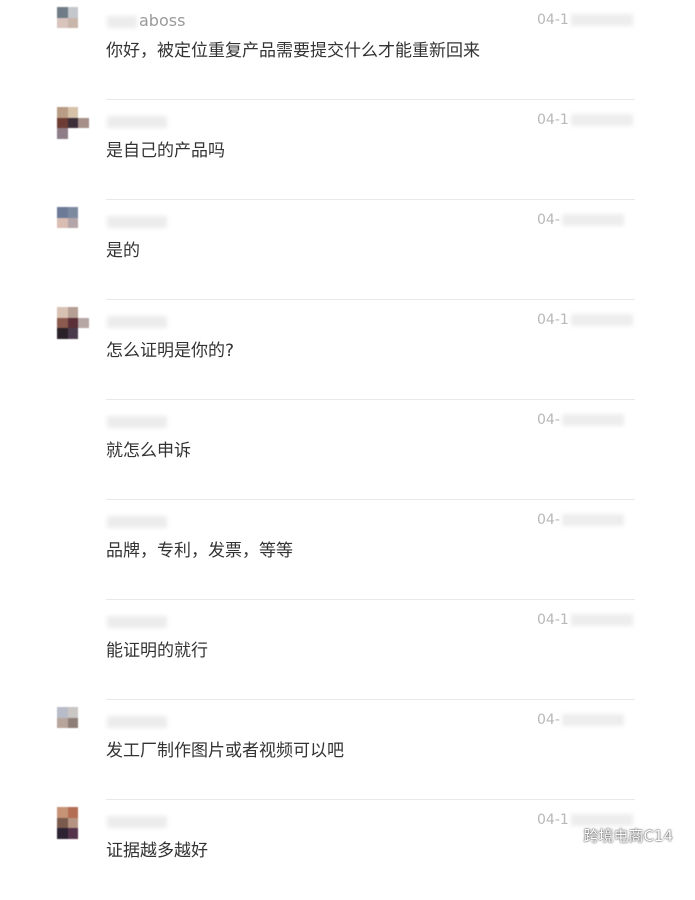  I want to click on comment-text: 就怎么申诉, so click(148, 451).